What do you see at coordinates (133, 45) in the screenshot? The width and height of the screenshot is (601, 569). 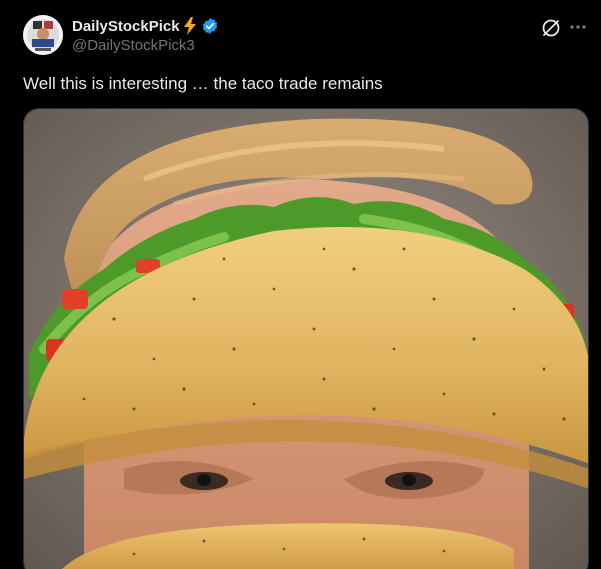 I see `author-handle: @DailyStockPick3` at bounding box center [133, 45].